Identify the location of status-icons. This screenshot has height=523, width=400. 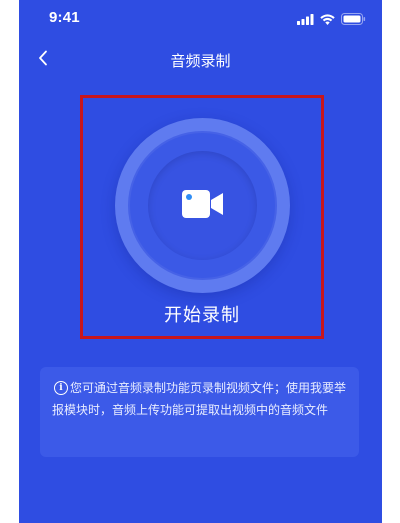
(331, 19).